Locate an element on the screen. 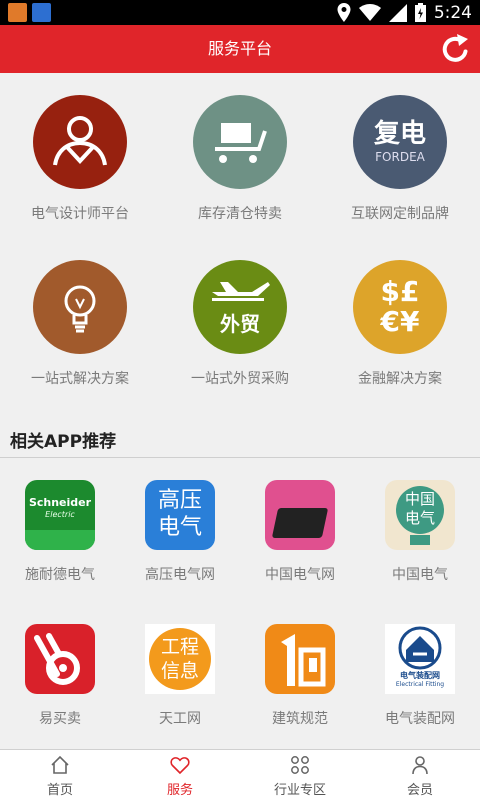 Image resolution: width=480 pixels, height=800 pixels. app-item-tiangong: 工程 信息 天工网 is located at coordinates (180, 684).